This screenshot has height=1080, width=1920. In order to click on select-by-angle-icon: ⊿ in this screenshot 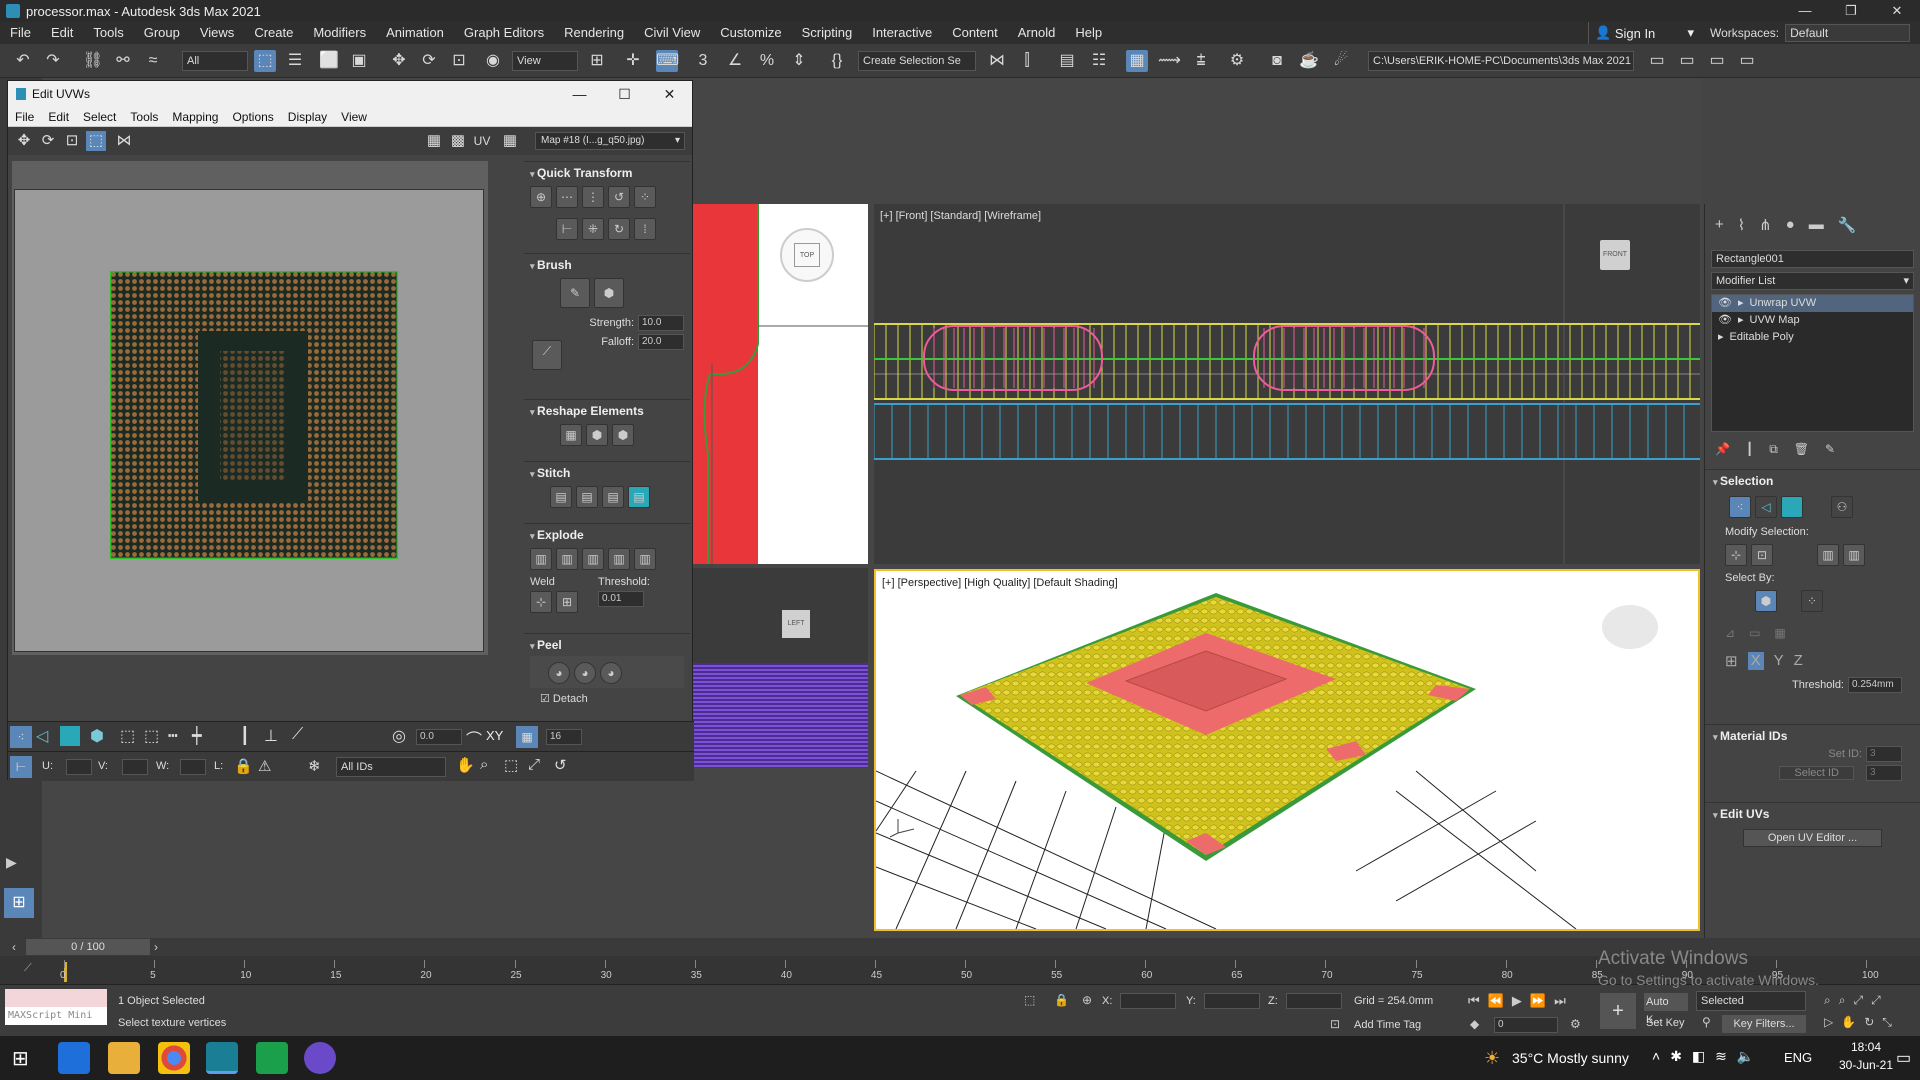, I will do `click(1730, 633)`.